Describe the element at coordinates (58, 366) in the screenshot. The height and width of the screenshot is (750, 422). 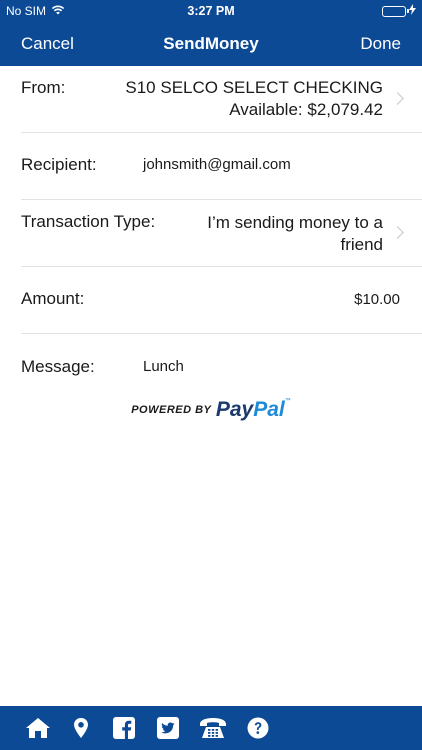
I see `message-label: Message:` at that location.